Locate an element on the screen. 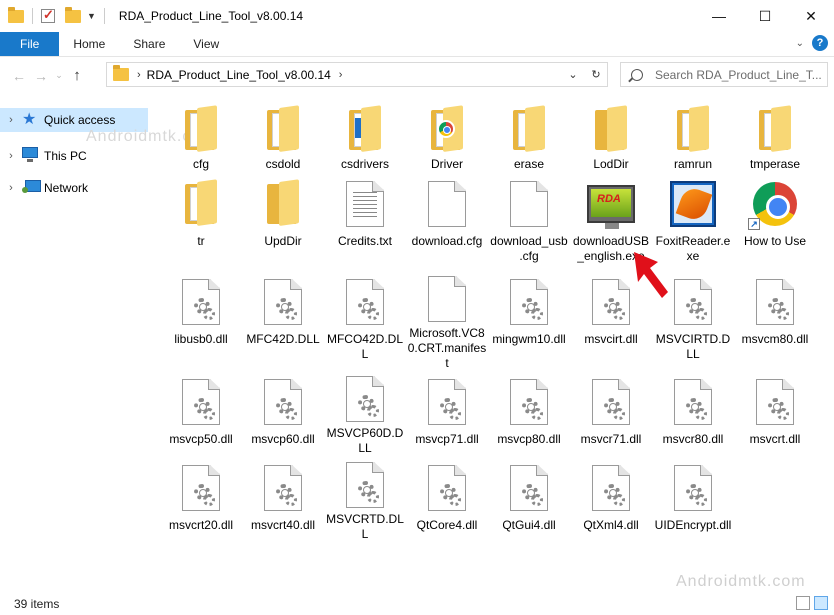  details-view-icon is located at coordinates (803, 603).